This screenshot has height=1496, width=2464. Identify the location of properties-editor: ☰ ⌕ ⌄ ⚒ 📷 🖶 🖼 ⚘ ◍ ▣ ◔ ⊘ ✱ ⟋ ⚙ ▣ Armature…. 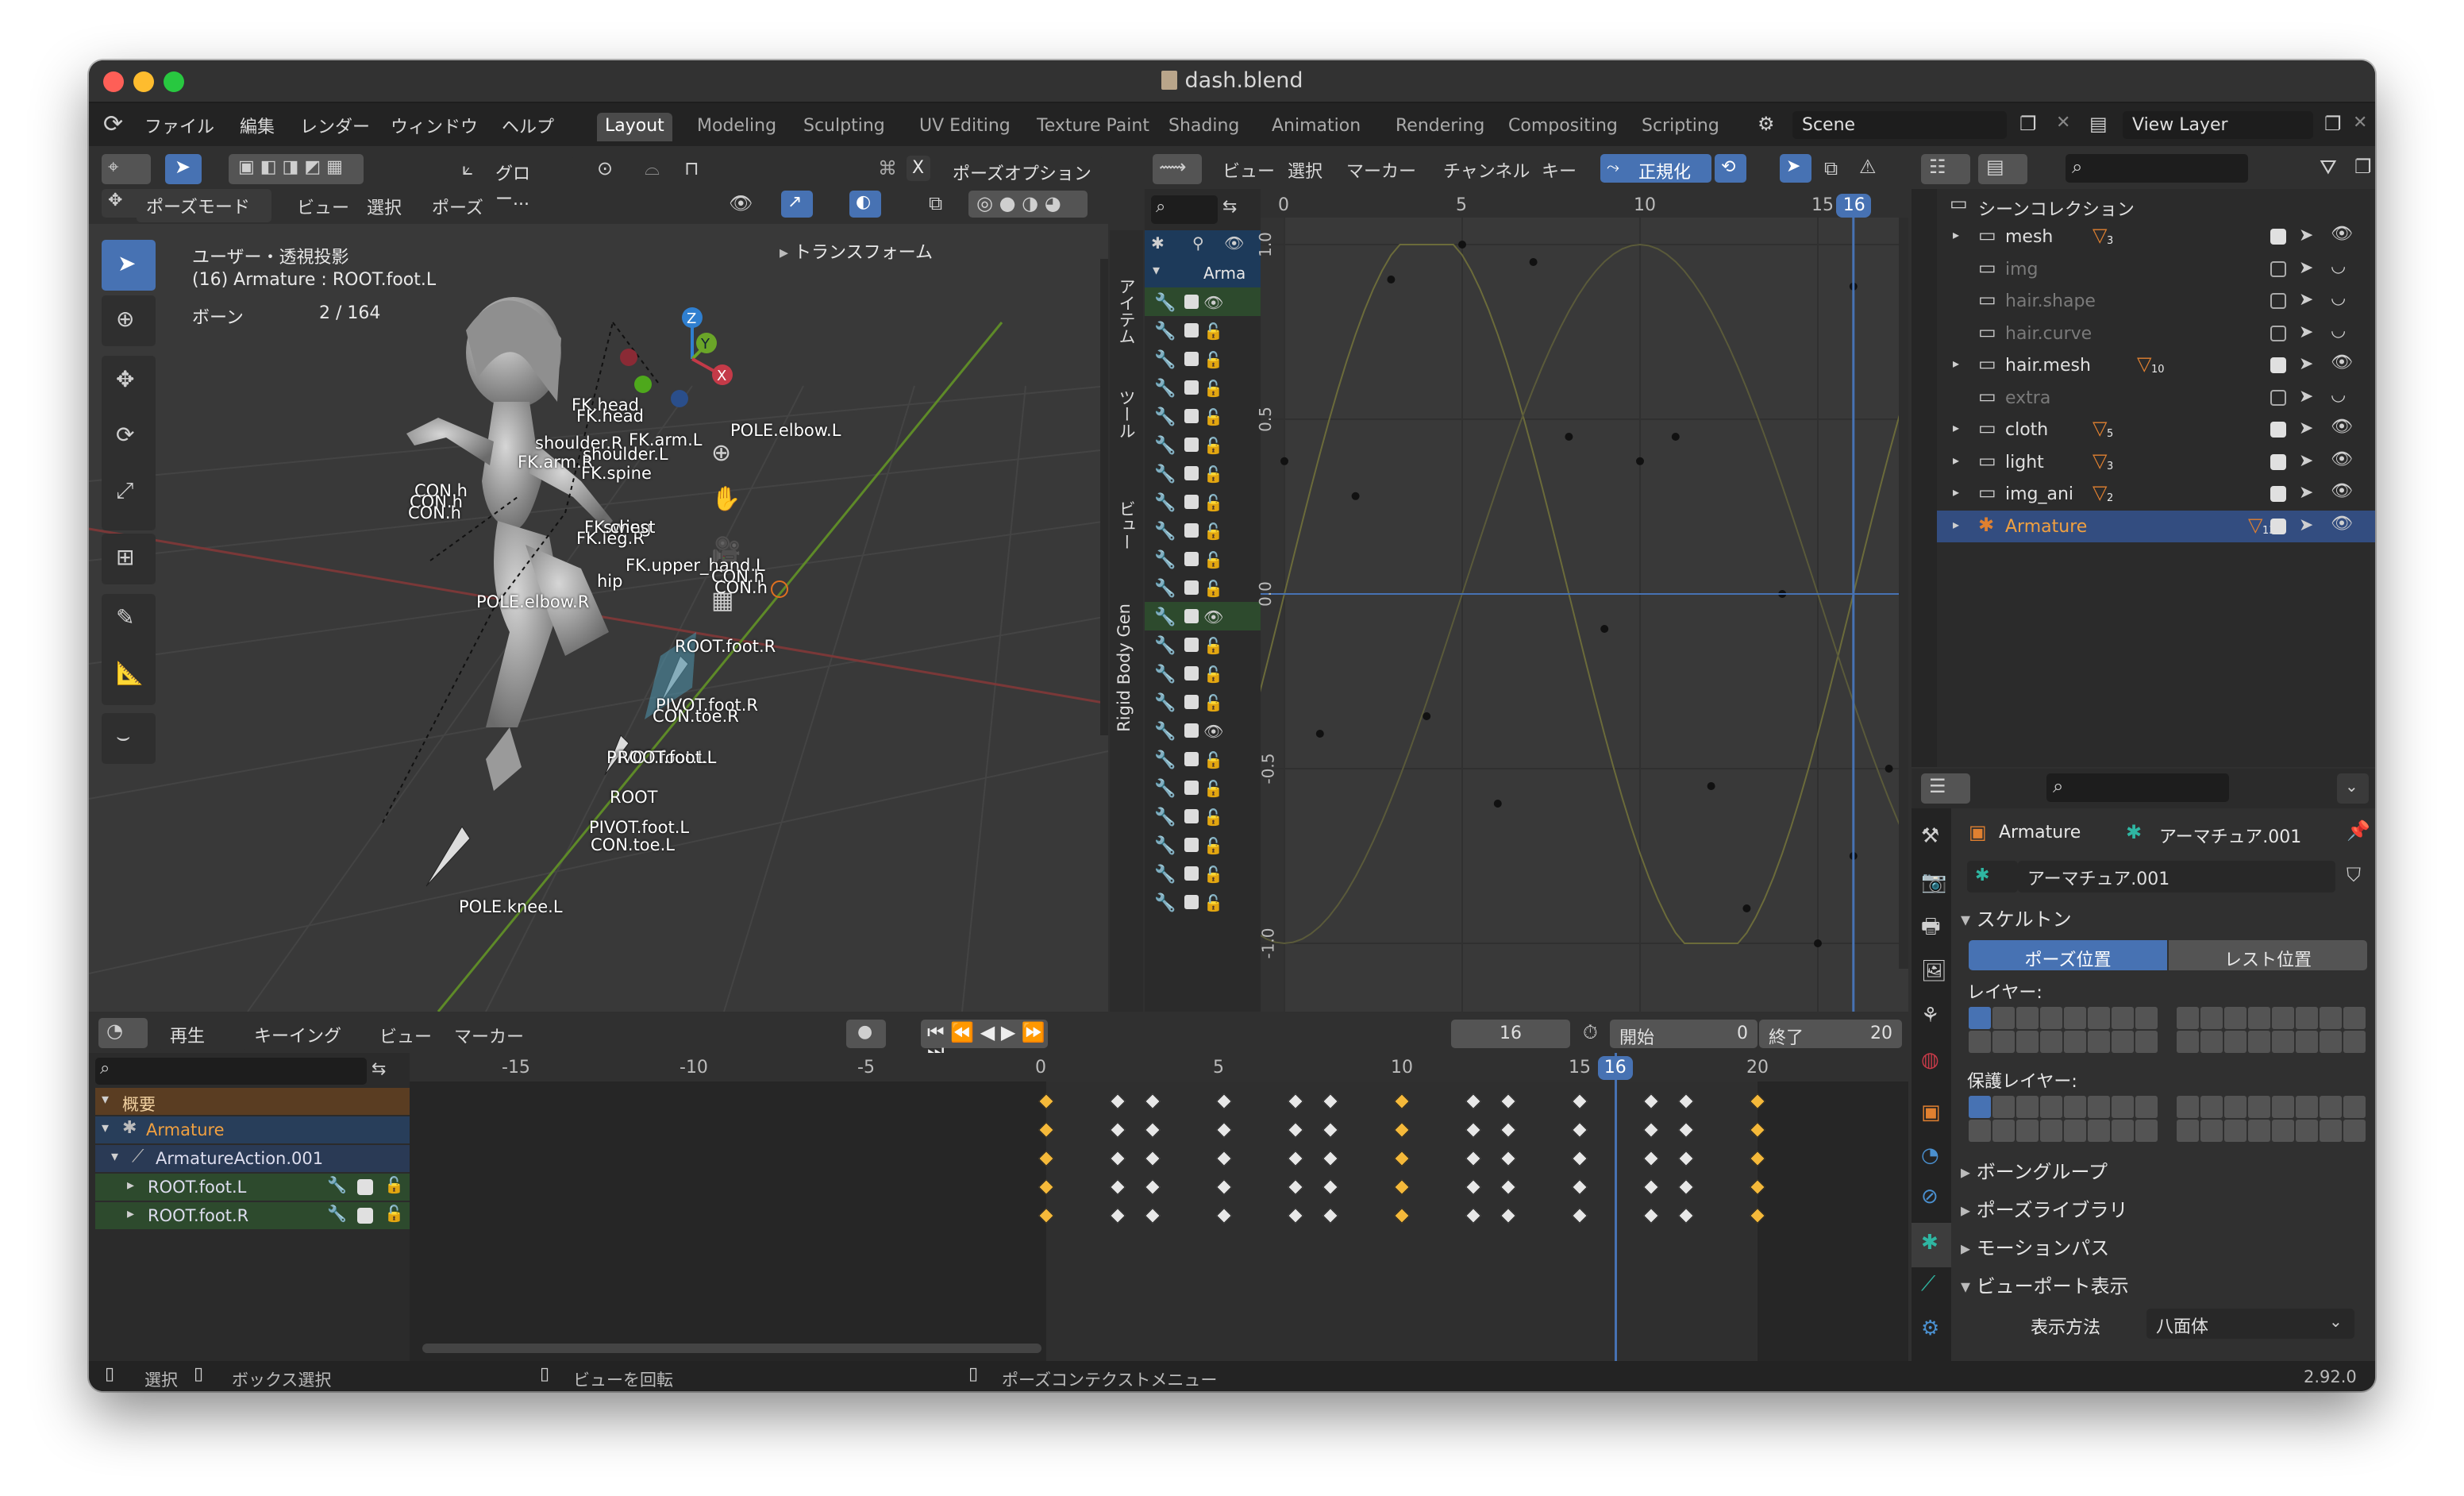
(2143, 1065).